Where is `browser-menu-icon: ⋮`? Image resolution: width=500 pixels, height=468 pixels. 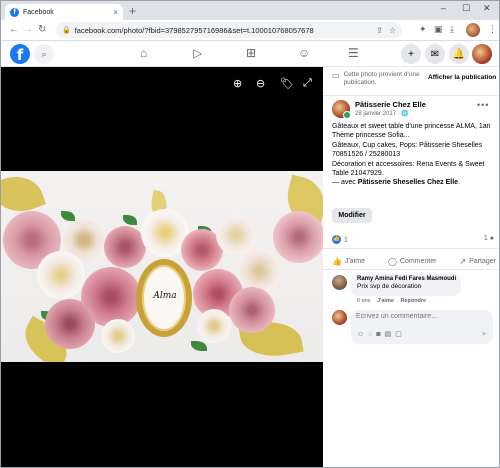 browser-menu-icon: ⋮ is located at coordinates (492, 29).